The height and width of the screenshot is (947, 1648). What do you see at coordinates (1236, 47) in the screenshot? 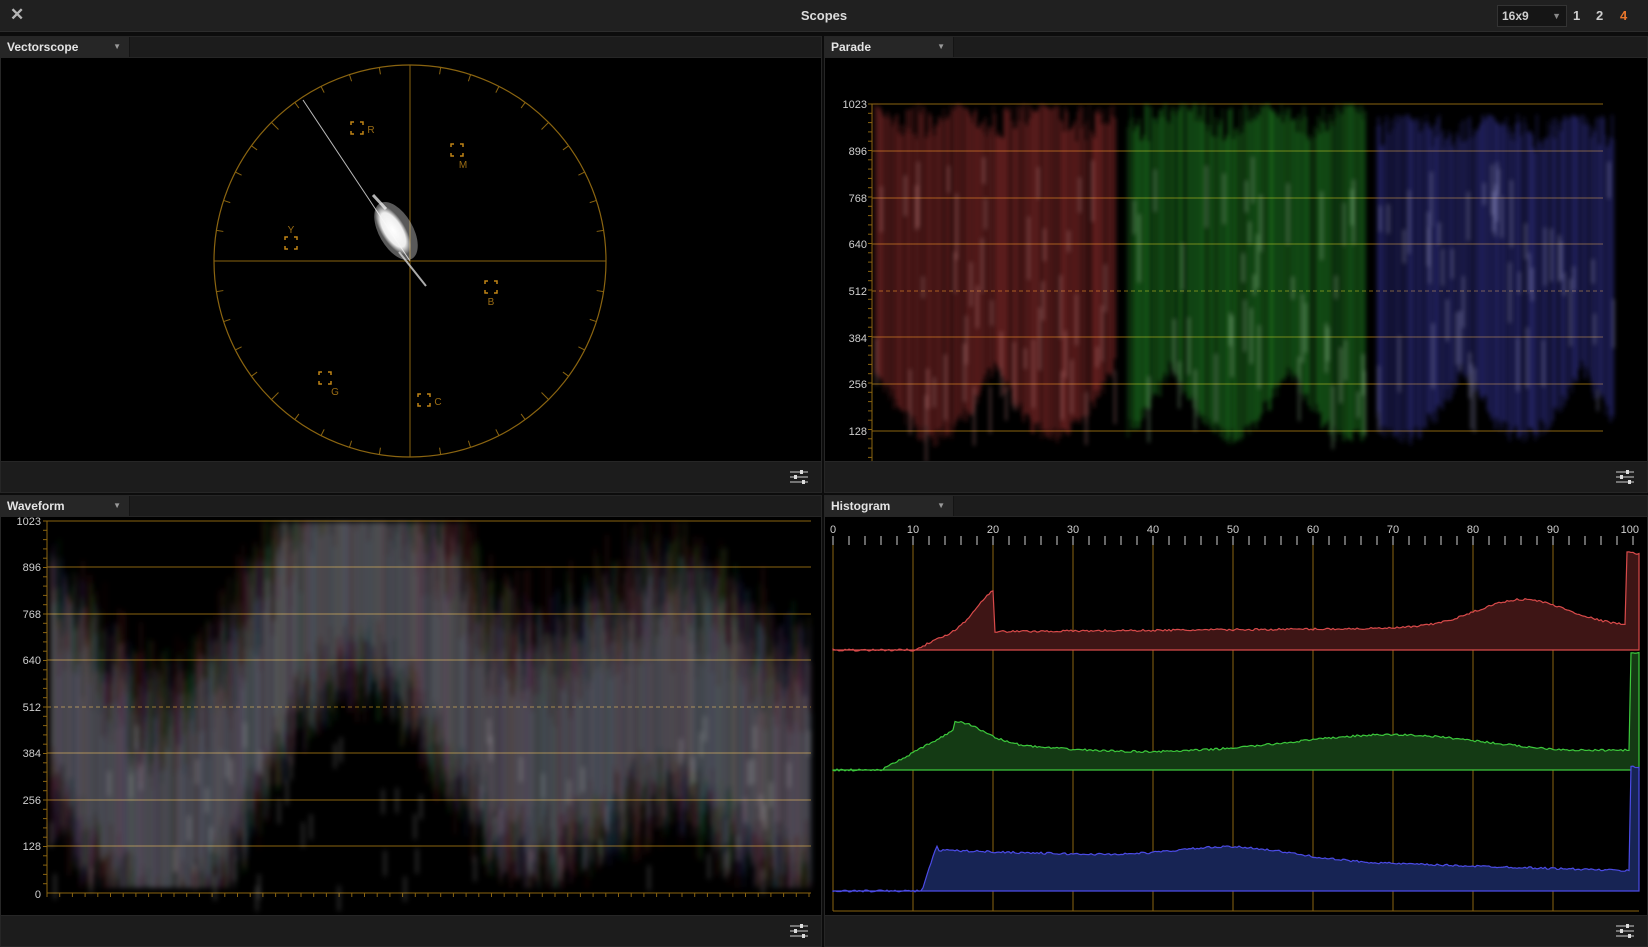
I see `panel-header: Parade ▼` at bounding box center [1236, 47].